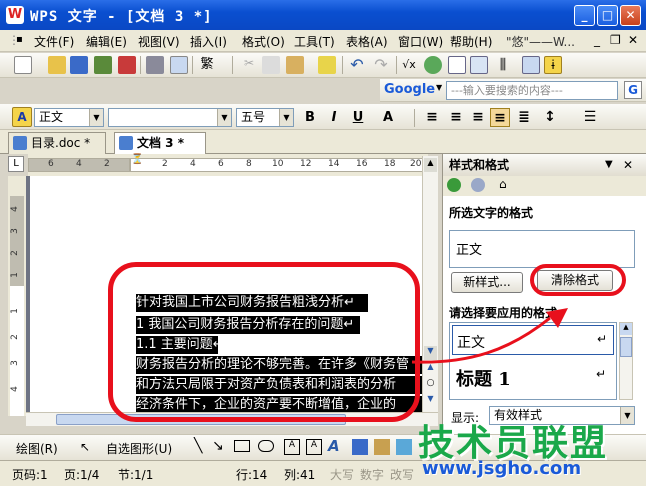 The image size is (646, 486). Describe the element at coordinates (358, 117) in the screenshot. I see `underline-button: U` at that location.